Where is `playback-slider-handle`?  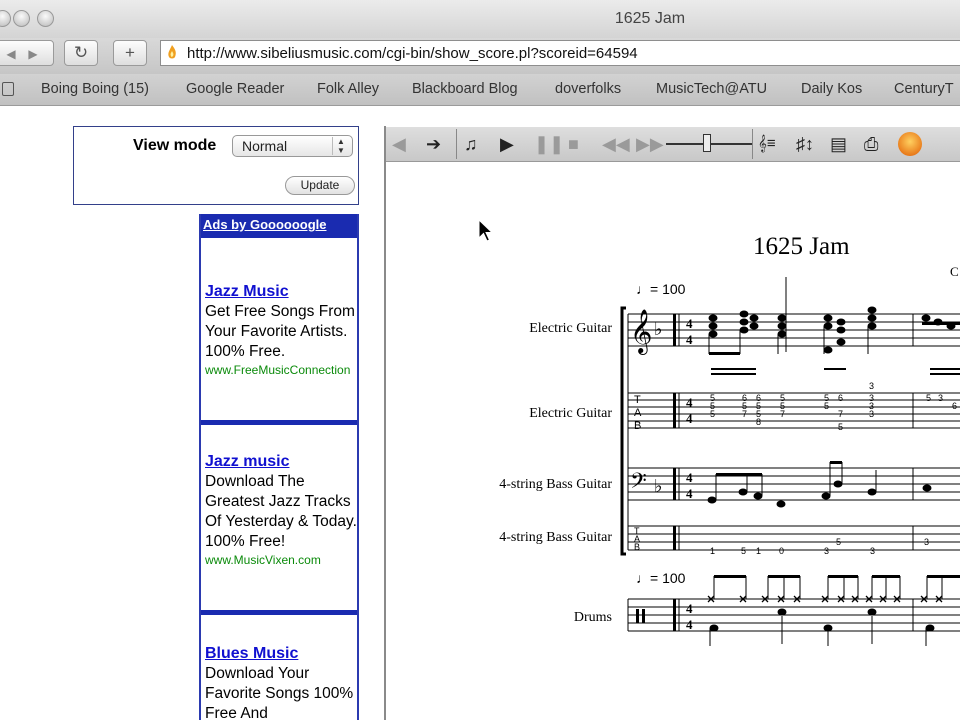 playback-slider-handle is located at coordinates (707, 143).